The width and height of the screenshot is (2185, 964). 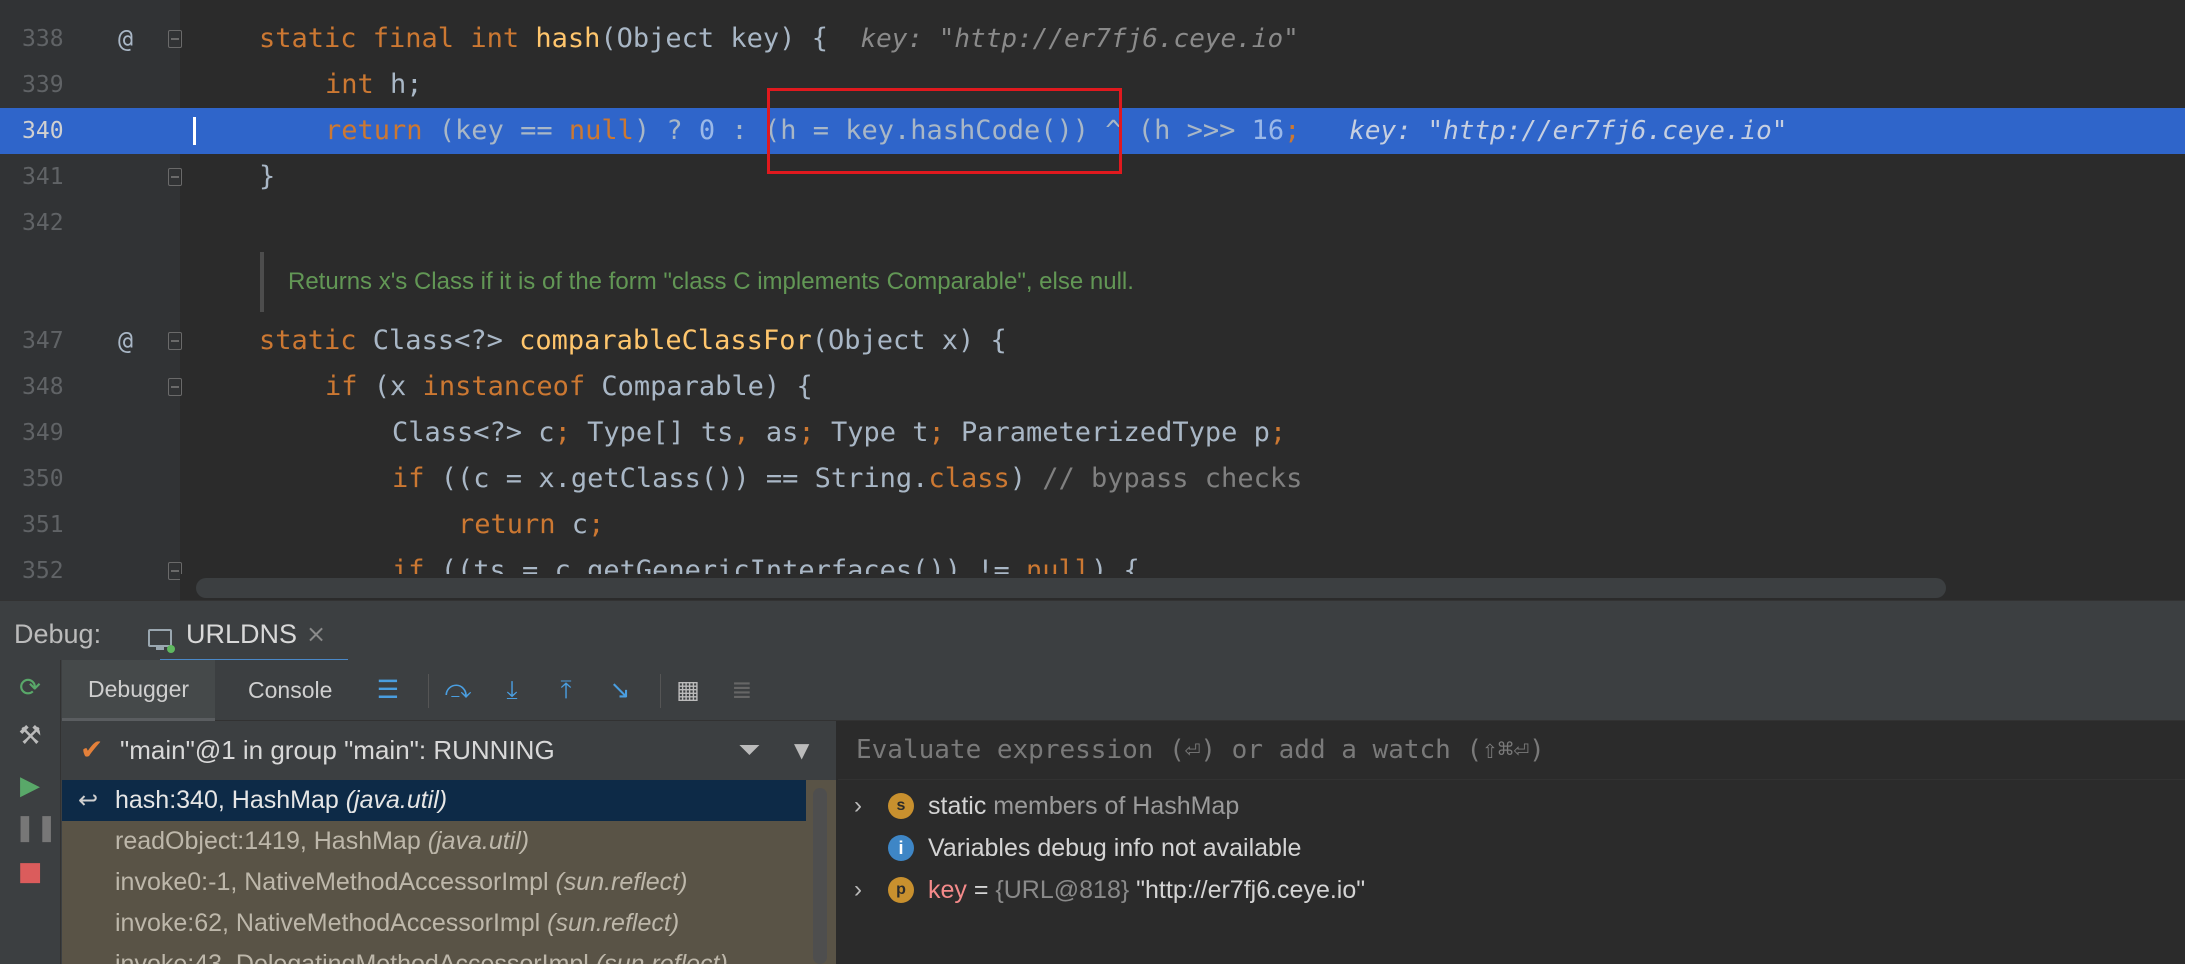 I want to click on code-token: return, so click(x=515, y=524).